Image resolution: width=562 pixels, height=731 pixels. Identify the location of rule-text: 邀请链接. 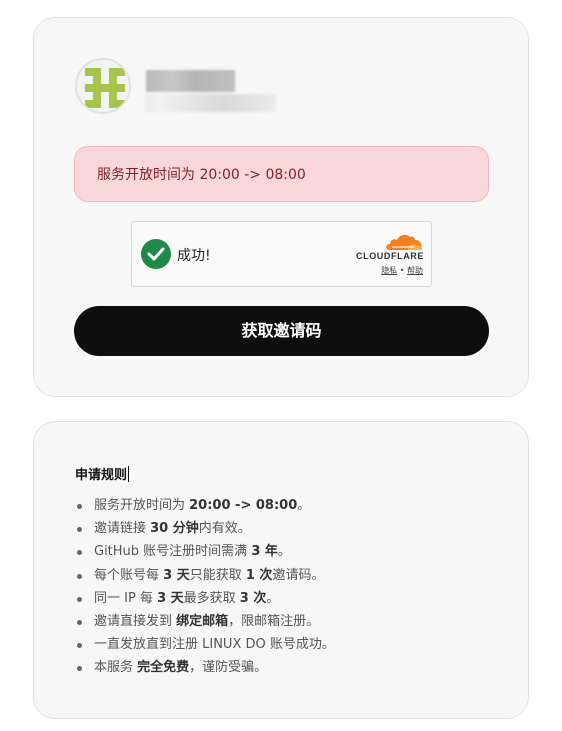
(122, 529).